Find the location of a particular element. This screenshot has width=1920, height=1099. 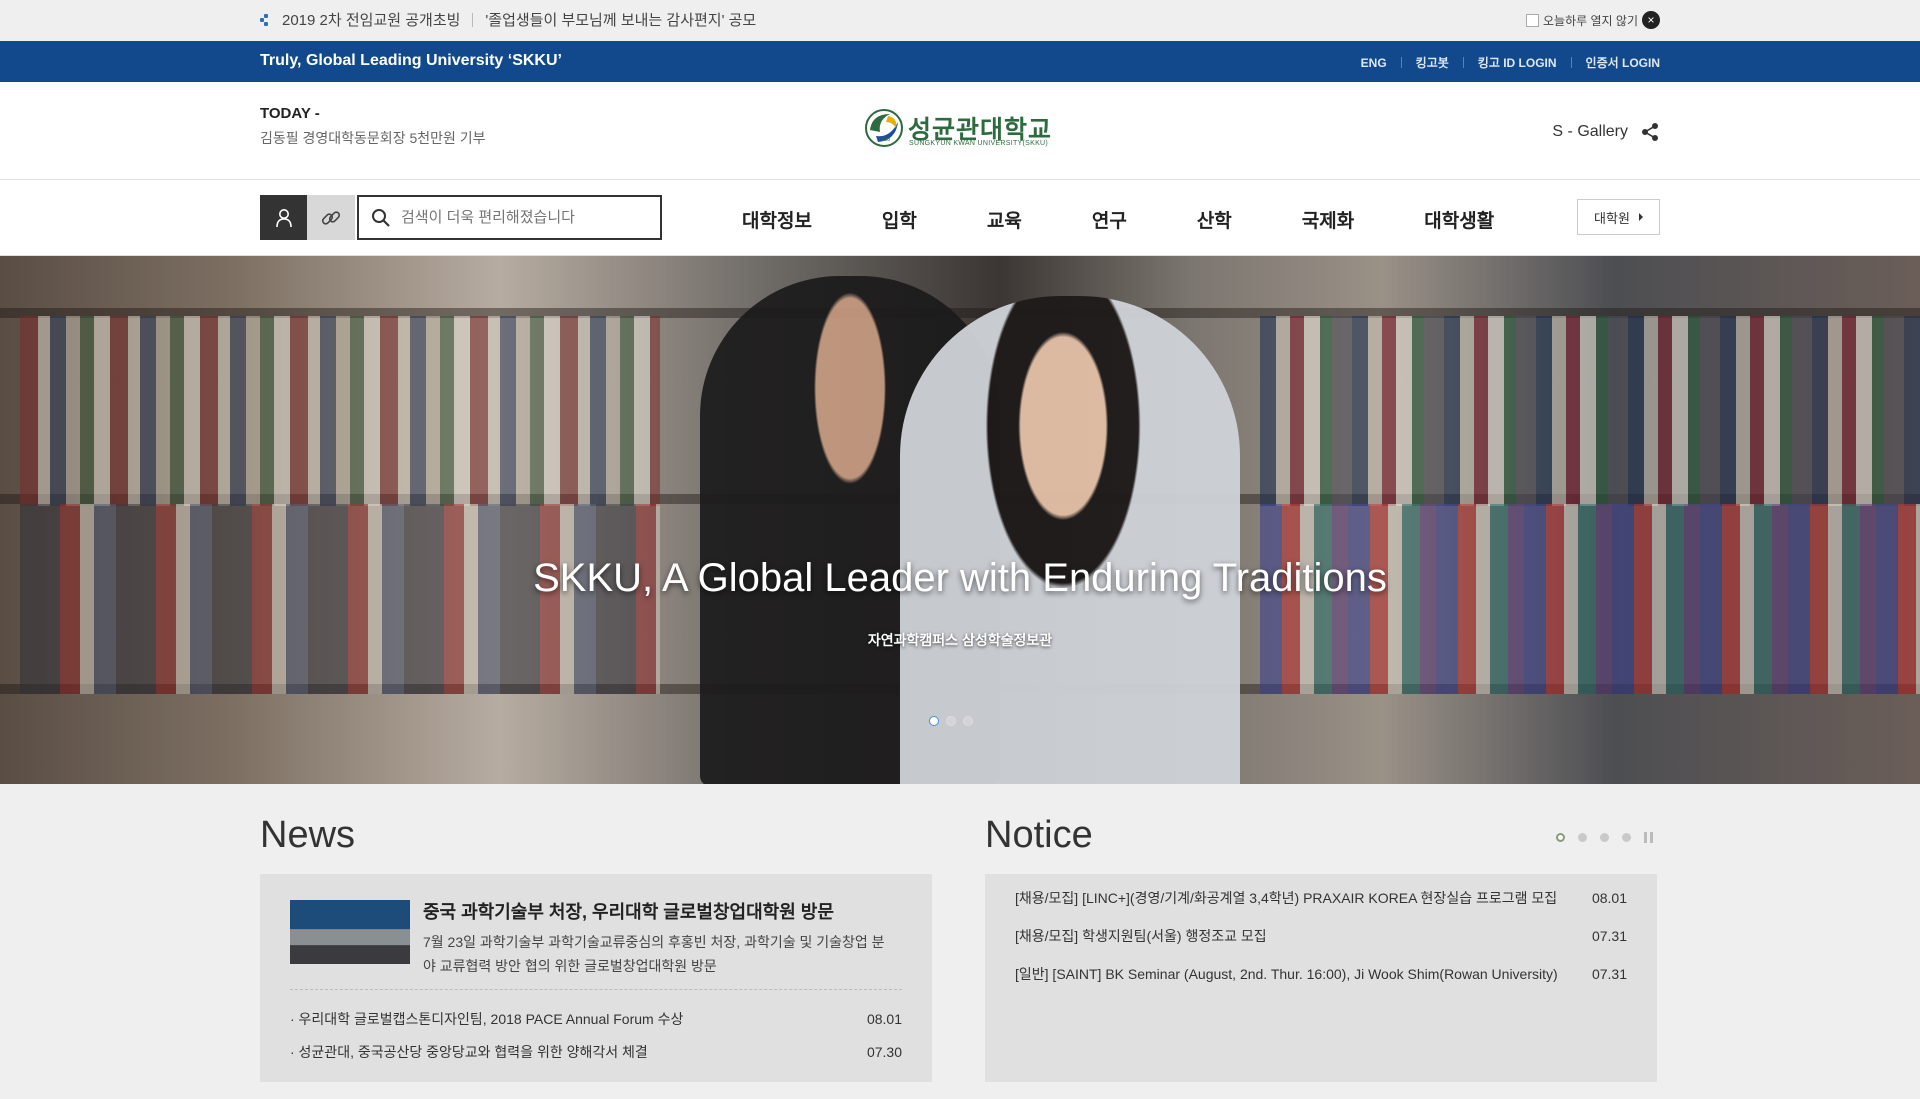

kingo-id-login-link: 킹고 ID LOGIN is located at coordinates (1517, 62).